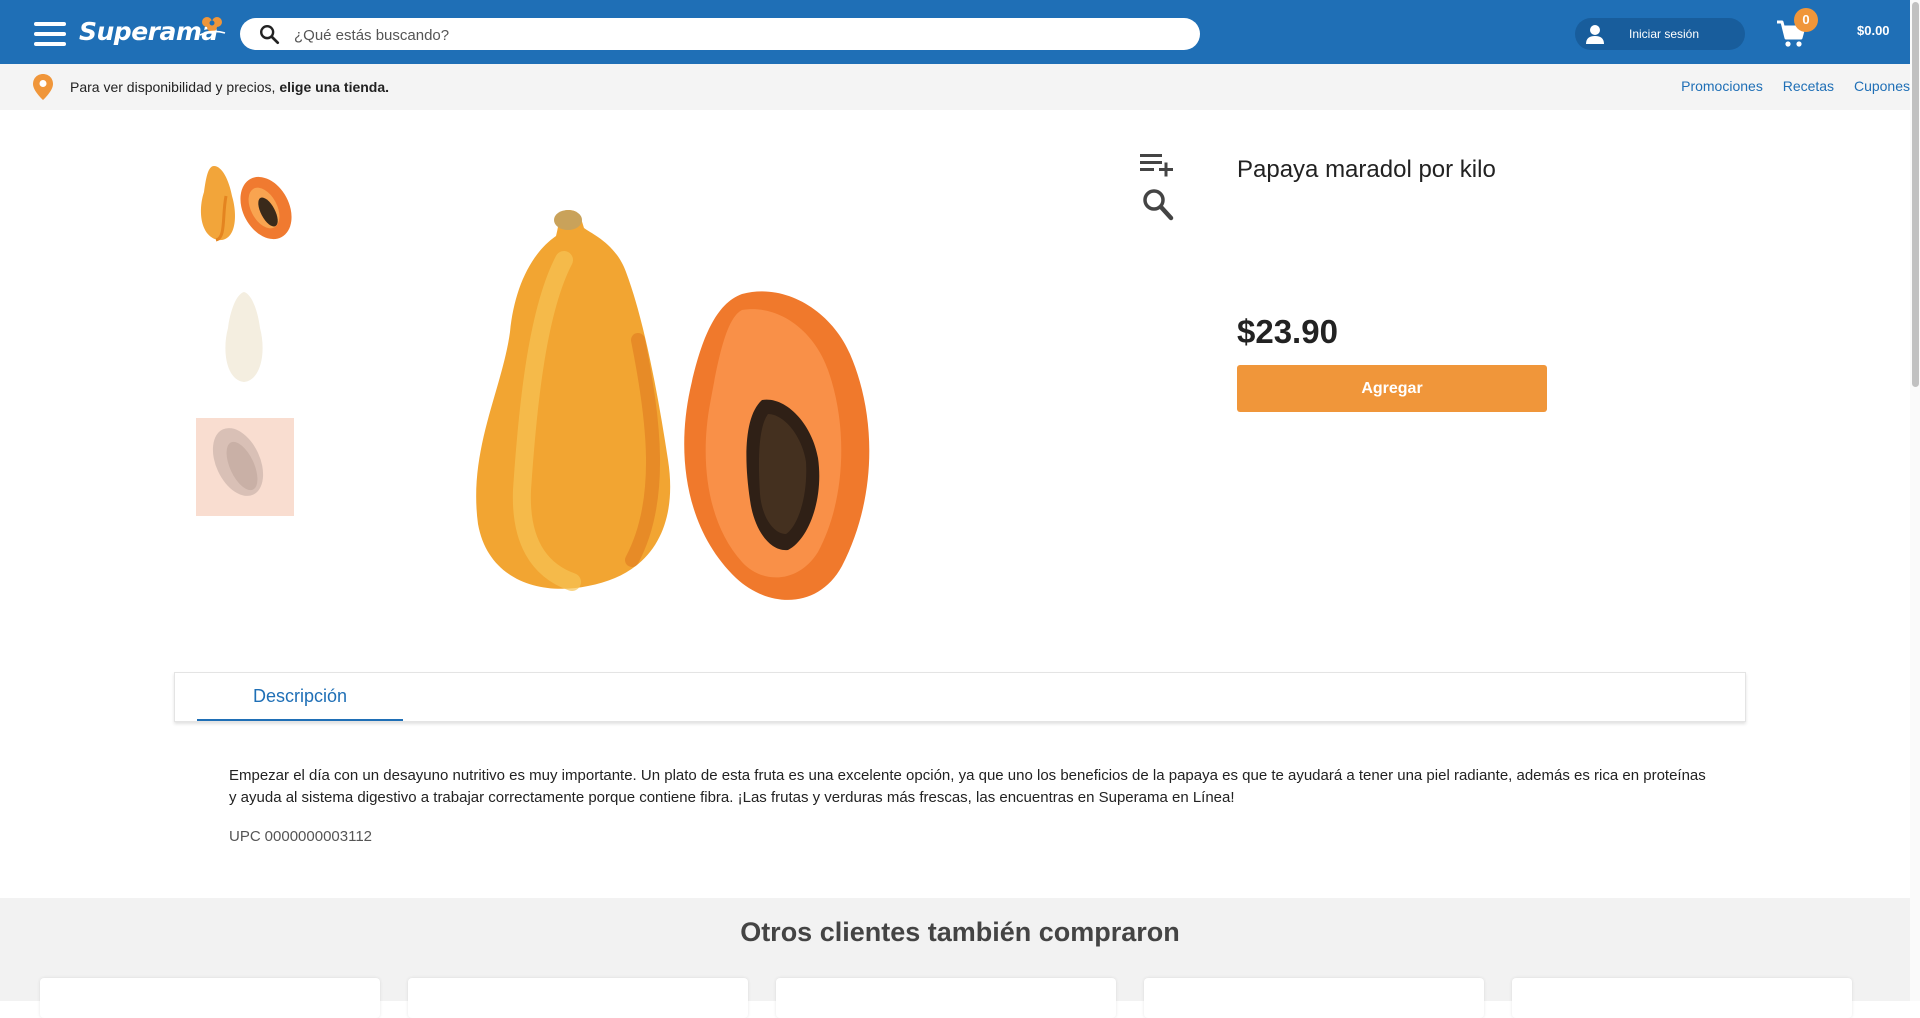 This screenshot has height=1018, width=1920. I want to click on zoom-icon, so click(1158, 205).